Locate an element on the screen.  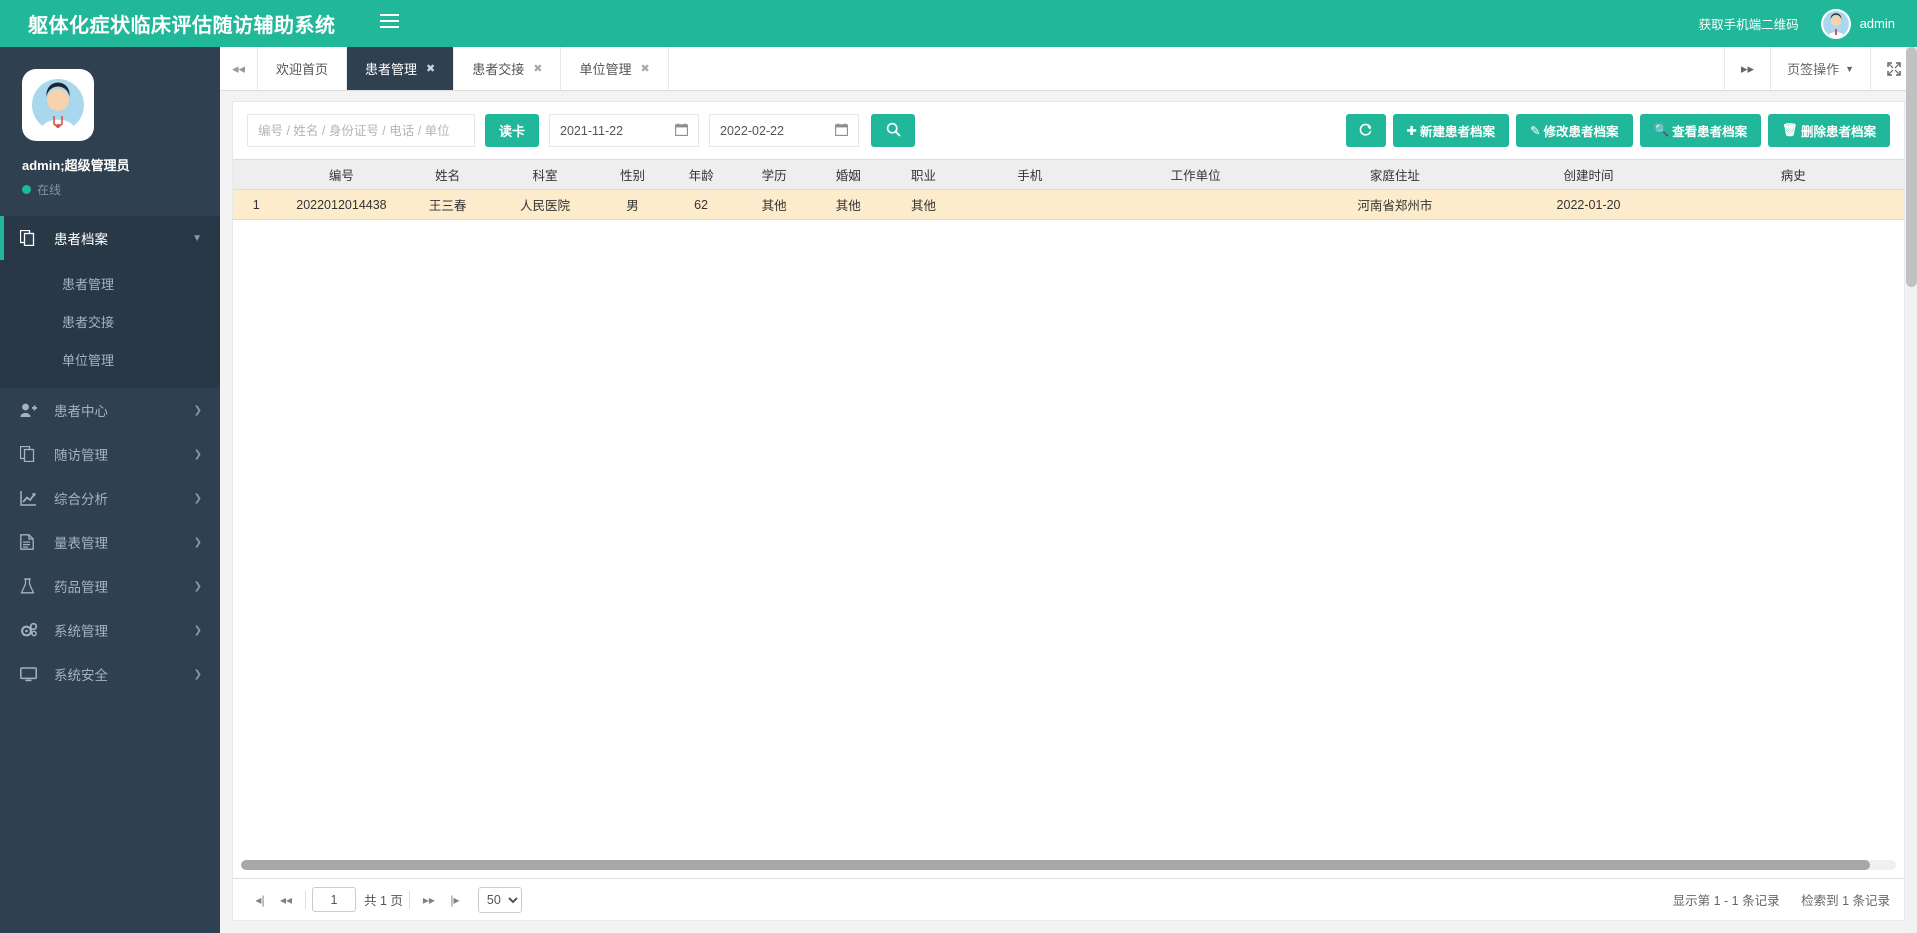
page-number-input is located at coordinates (334, 899).